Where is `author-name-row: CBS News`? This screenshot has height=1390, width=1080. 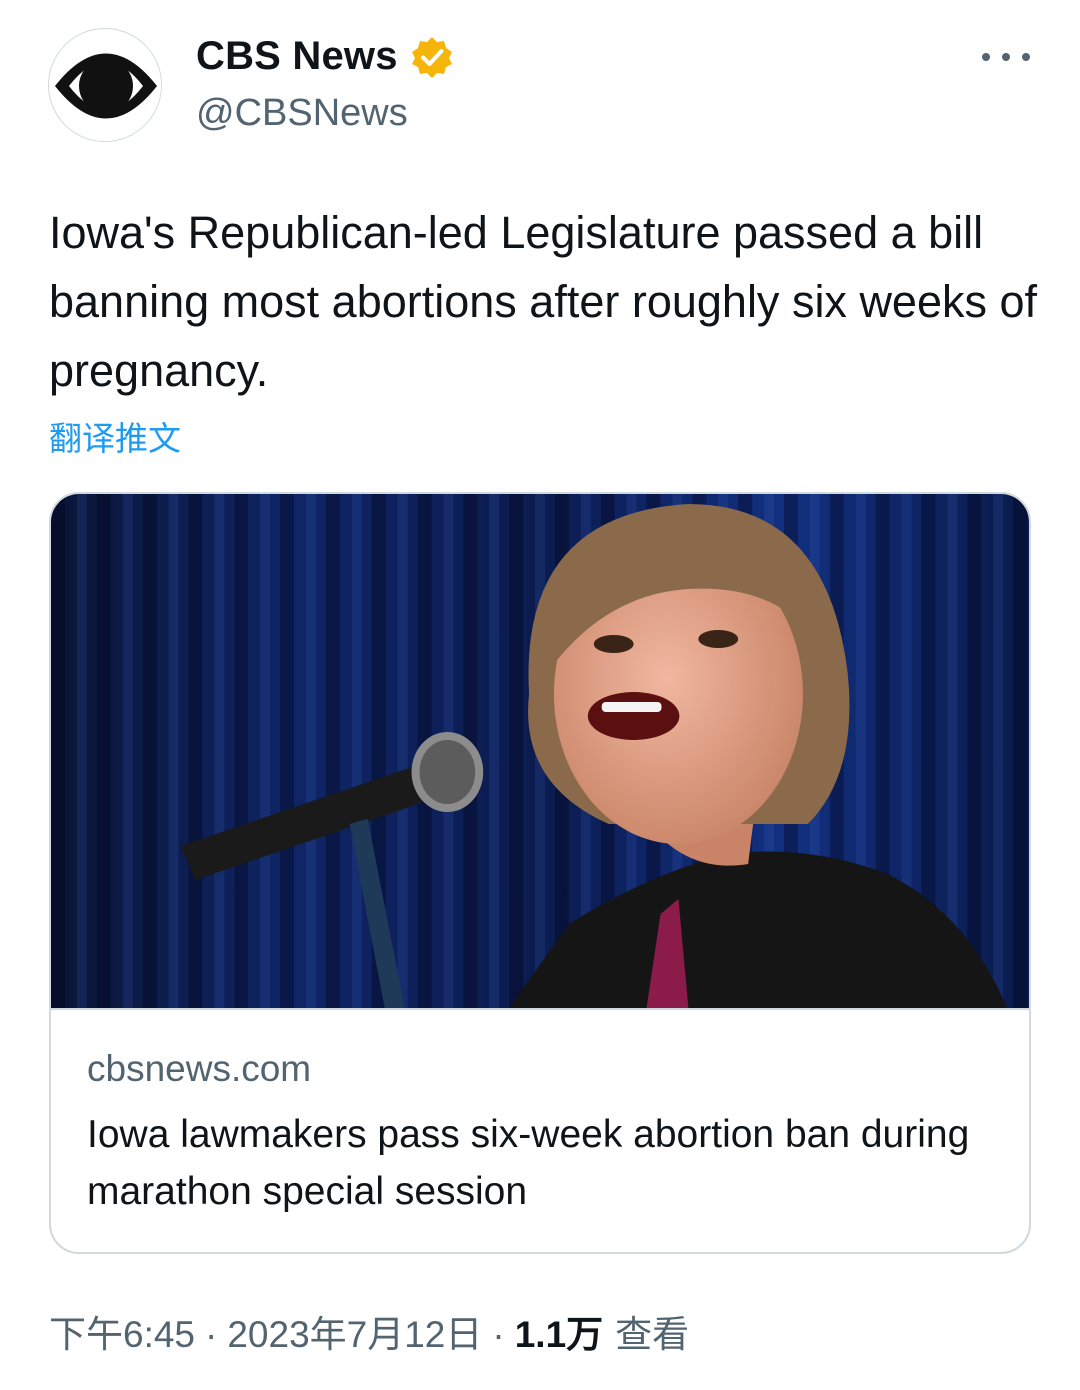 author-name-row: CBS News is located at coordinates (325, 56).